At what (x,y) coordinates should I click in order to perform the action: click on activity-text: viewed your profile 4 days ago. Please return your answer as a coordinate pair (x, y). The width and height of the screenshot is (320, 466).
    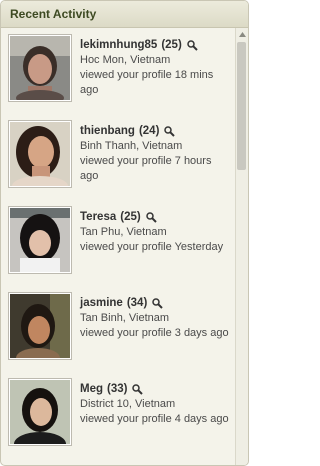
    Looking at the image, I should click on (154, 419).